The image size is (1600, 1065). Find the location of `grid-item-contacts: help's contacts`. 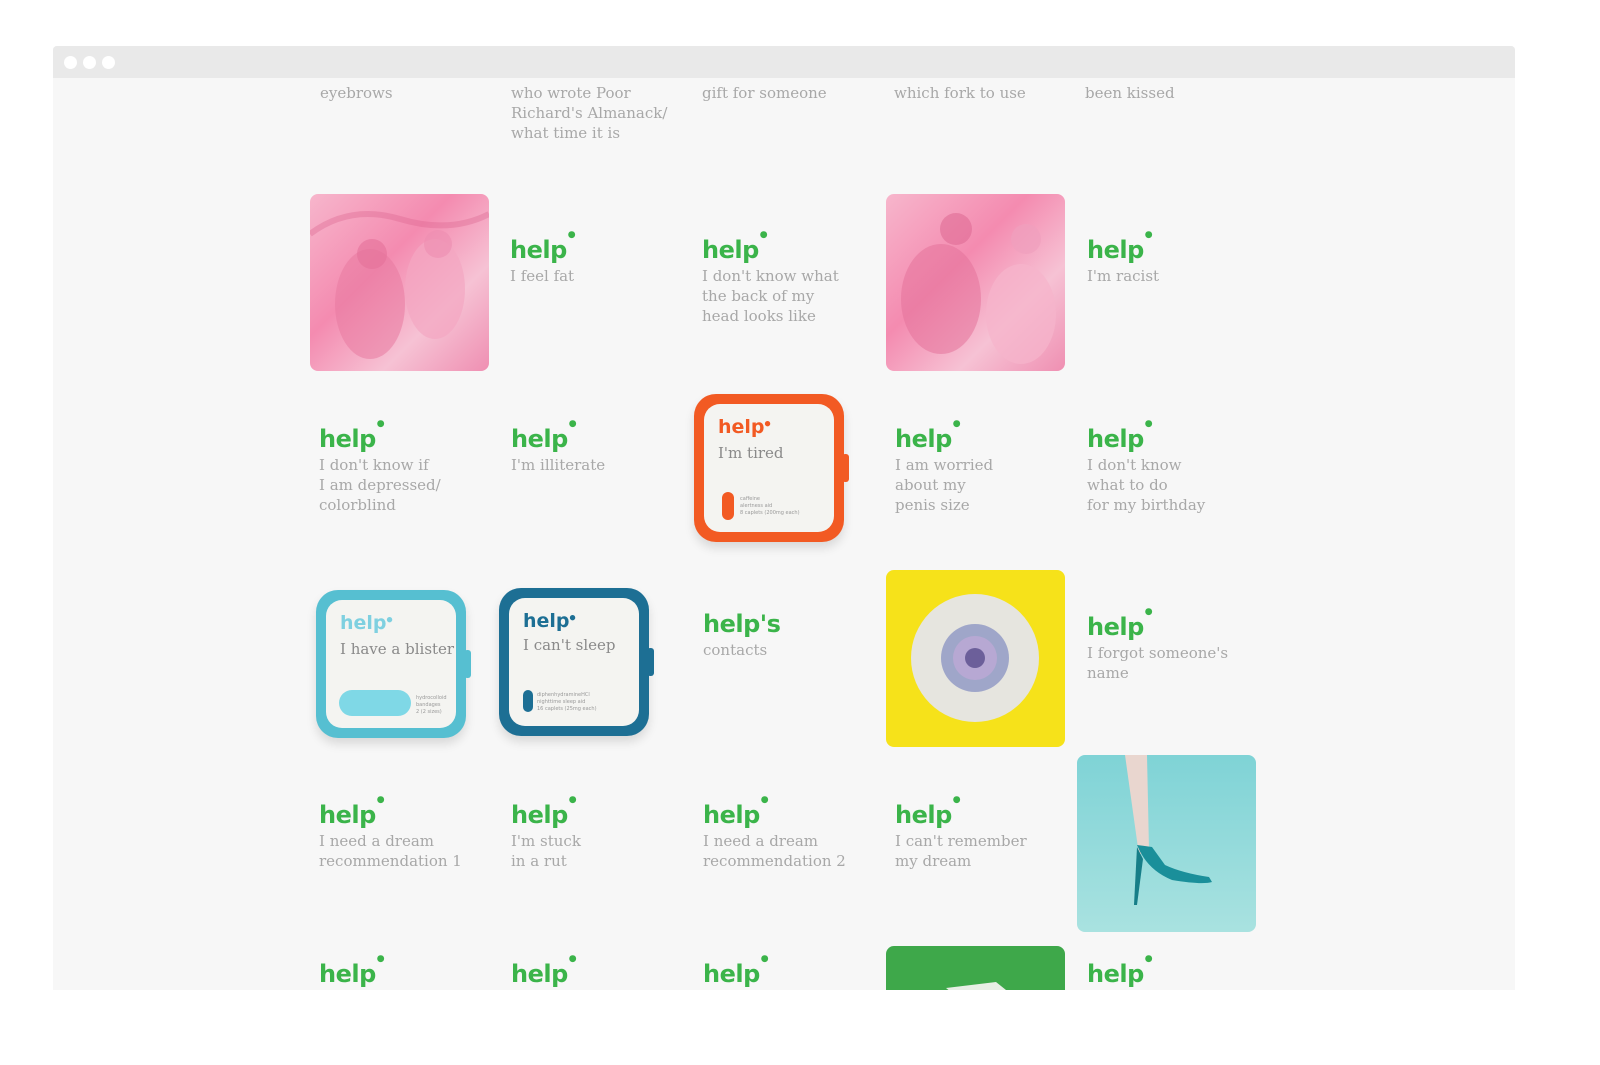

grid-item-contacts: help's contacts is located at coordinates (742, 635).